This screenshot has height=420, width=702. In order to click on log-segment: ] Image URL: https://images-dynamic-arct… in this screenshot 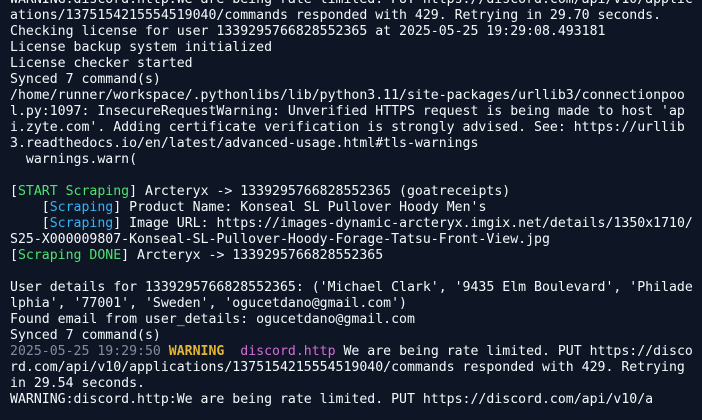, I will do `click(351, 231)`.